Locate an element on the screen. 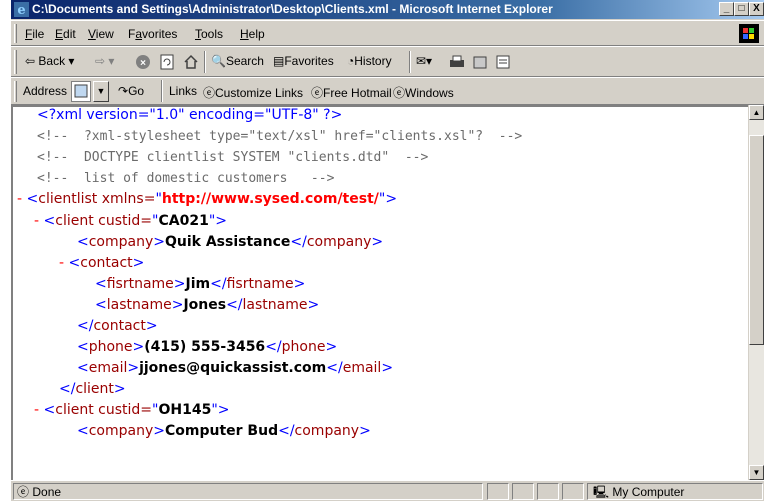 The width and height of the screenshot is (764, 504). address-label: Address is located at coordinates (45, 91).